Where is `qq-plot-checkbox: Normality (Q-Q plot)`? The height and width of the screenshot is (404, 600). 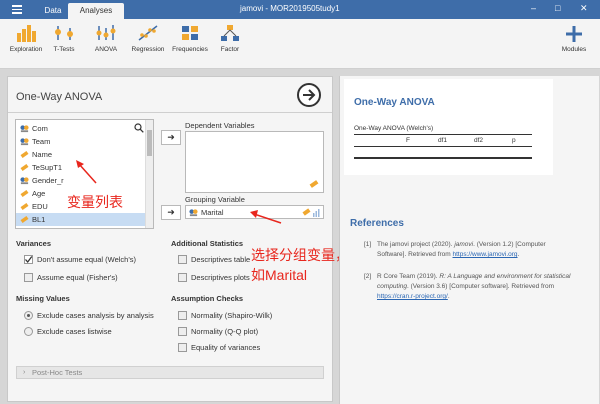 qq-plot-checkbox: Normality (Q-Q plot) is located at coordinates (248, 332).